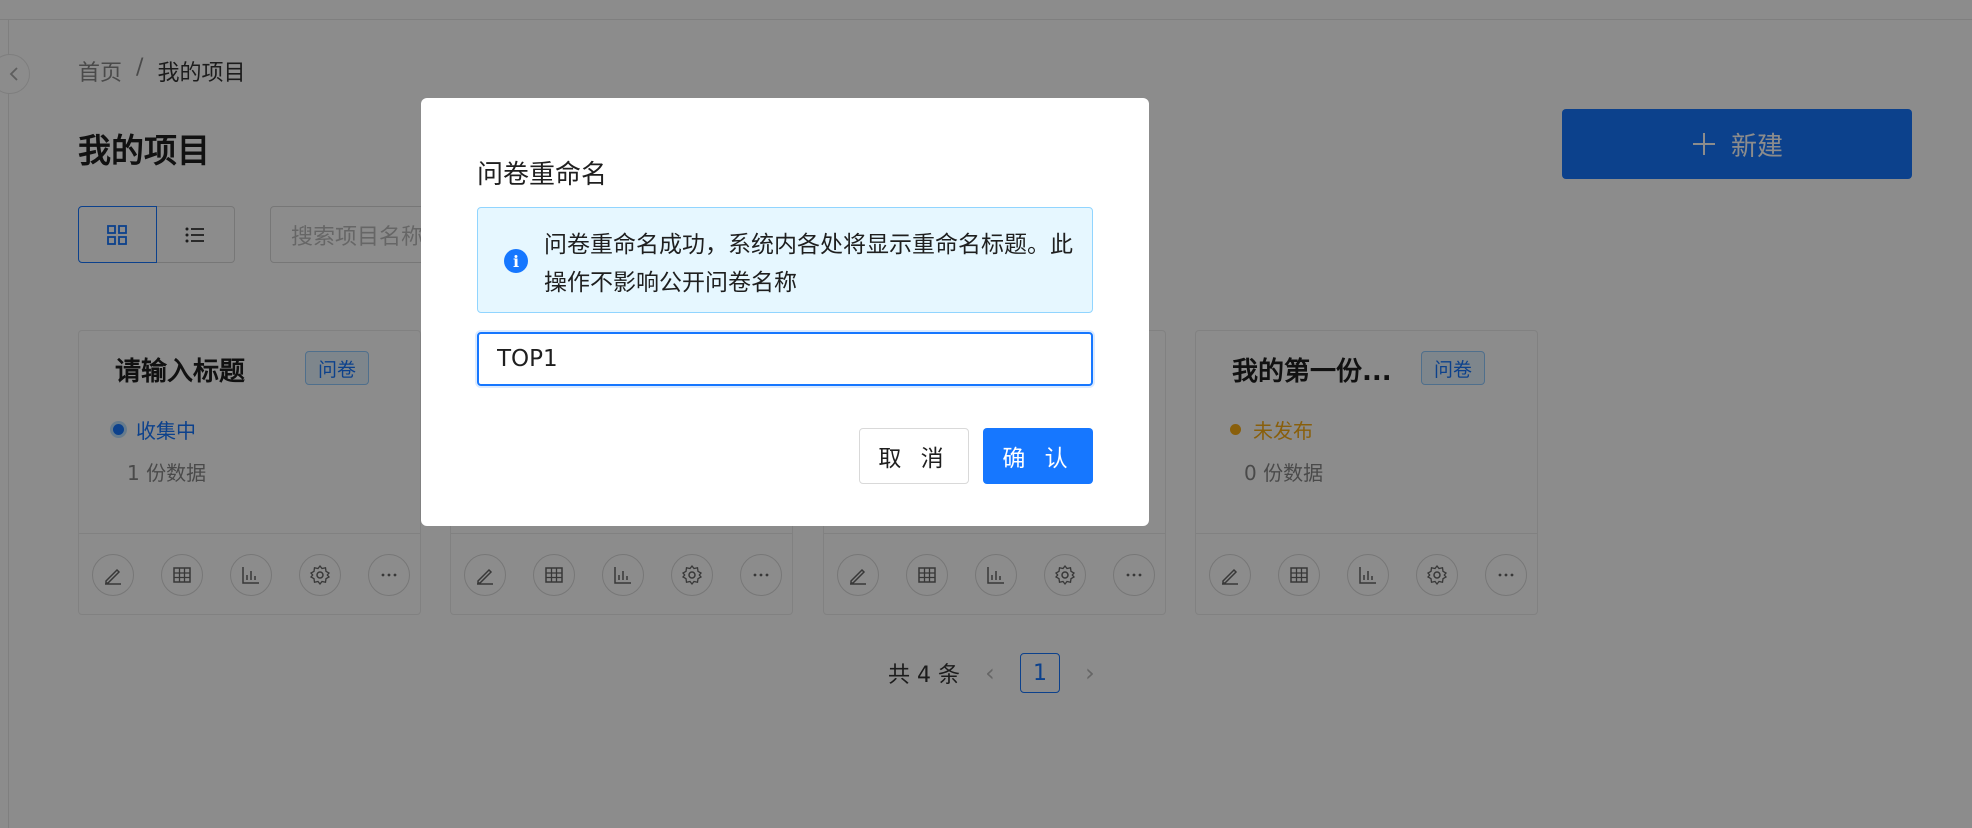  I want to click on info-icon: i, so click(516, 261).